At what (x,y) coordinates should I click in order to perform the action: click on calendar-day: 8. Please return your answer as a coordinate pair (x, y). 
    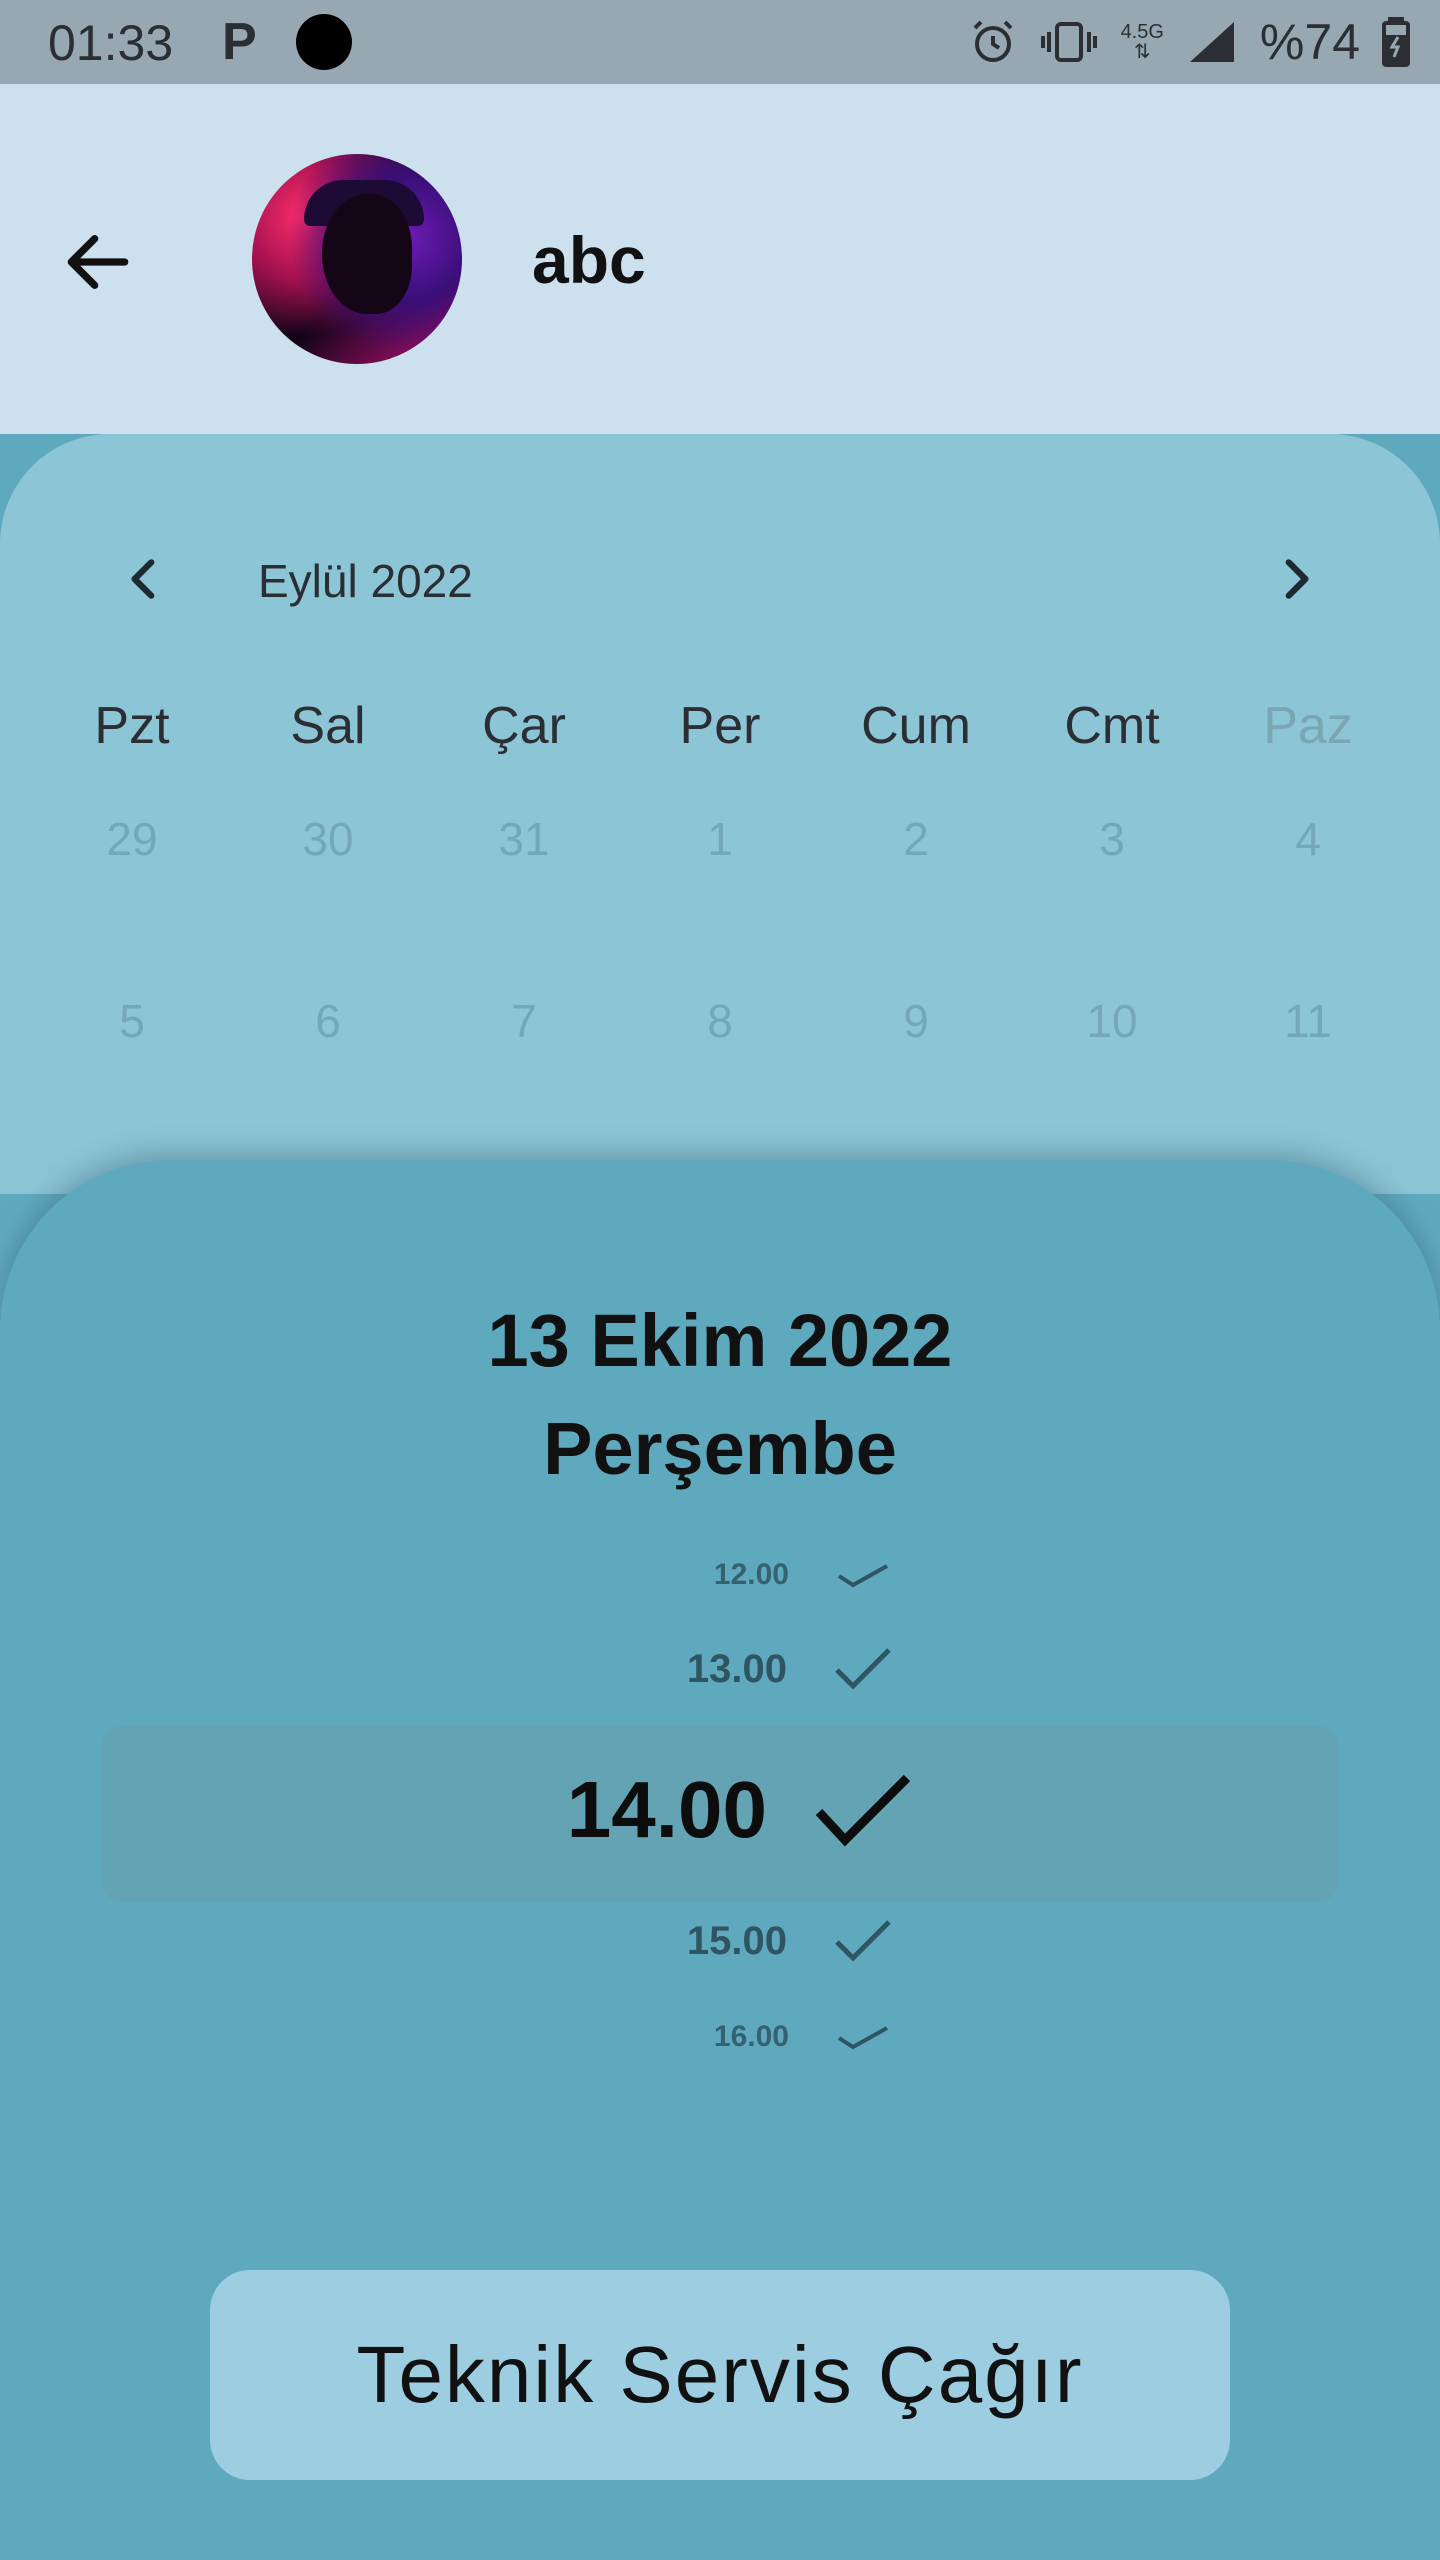
    Looking at the image, I should click on (720, 1021).